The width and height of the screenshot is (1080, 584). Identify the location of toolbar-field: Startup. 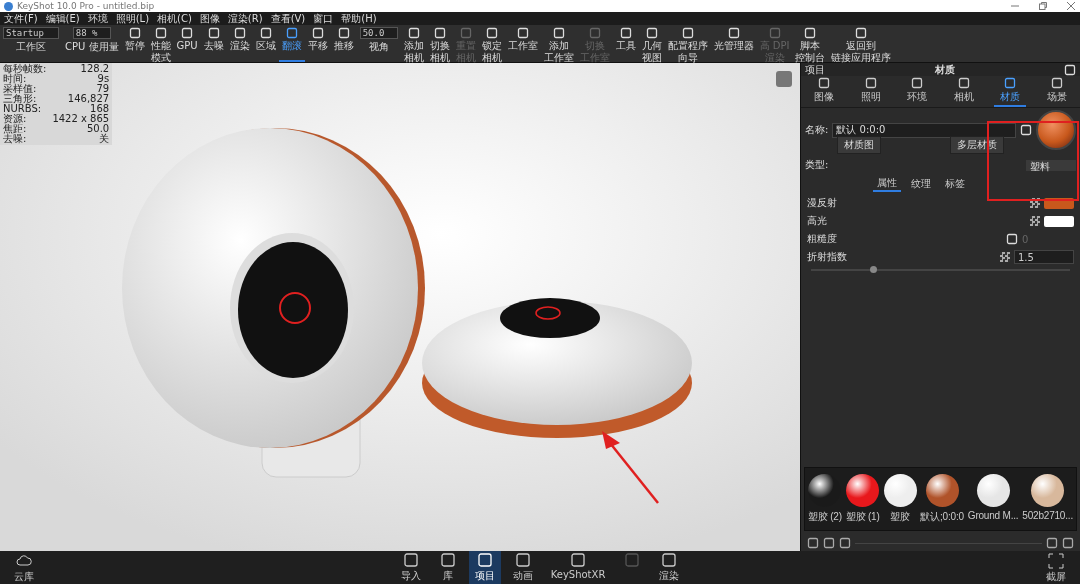
(31, 33).